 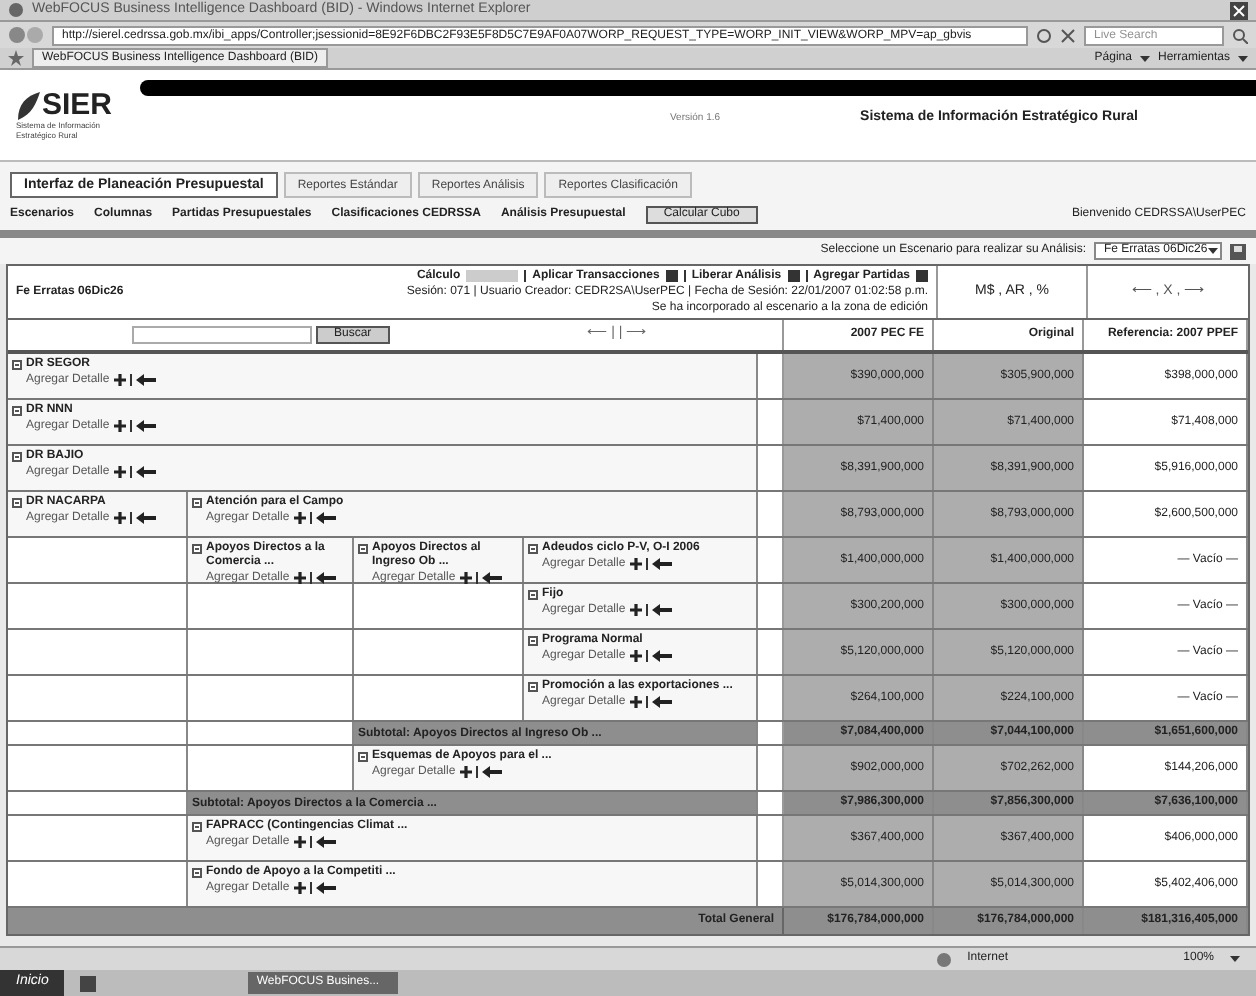 I want to click on search-input, so click(x=222, y=335).